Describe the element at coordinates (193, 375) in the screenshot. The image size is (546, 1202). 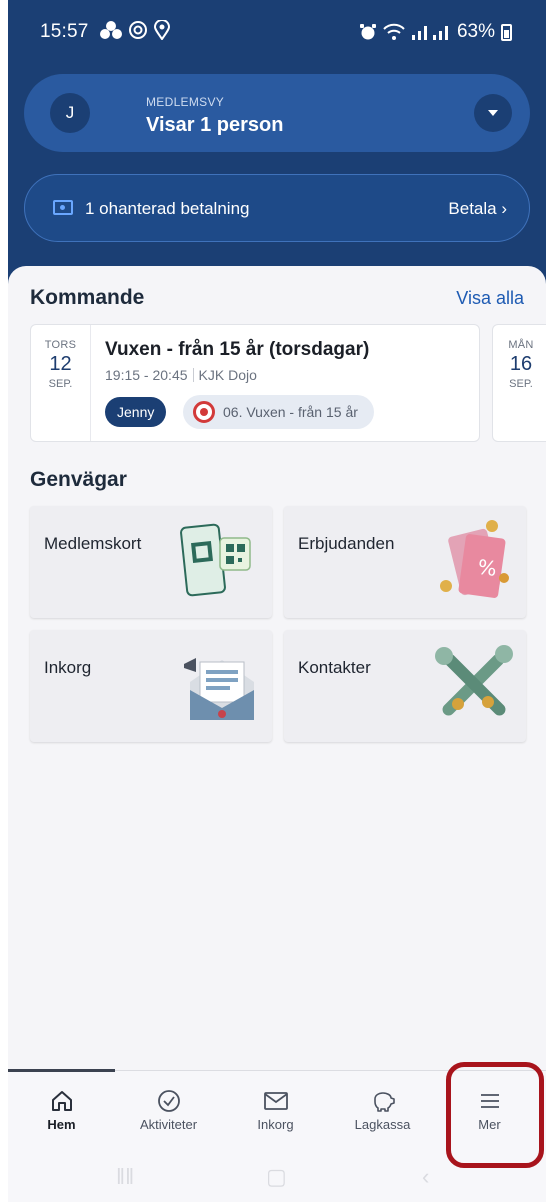
I see `divider` at that location.